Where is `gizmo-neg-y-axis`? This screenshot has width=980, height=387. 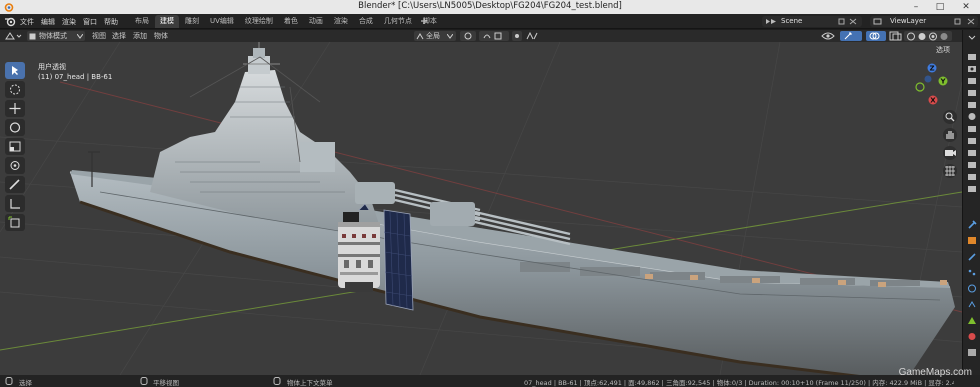 gizmo-neg-y-axis is located at coordinates (920, 87).